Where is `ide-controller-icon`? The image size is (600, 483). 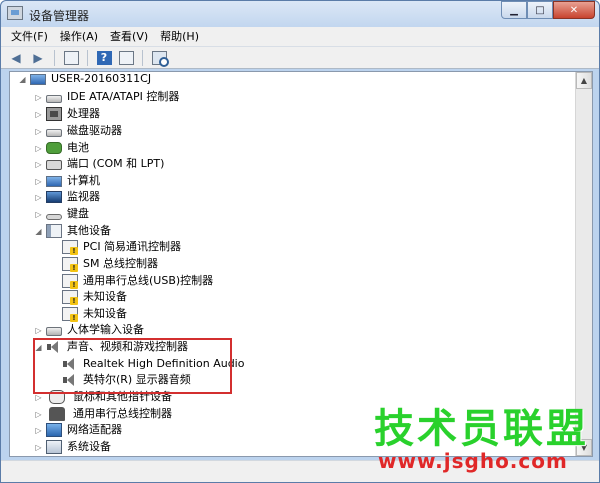
ide-controller-icon is located at coordinates (54, 99).